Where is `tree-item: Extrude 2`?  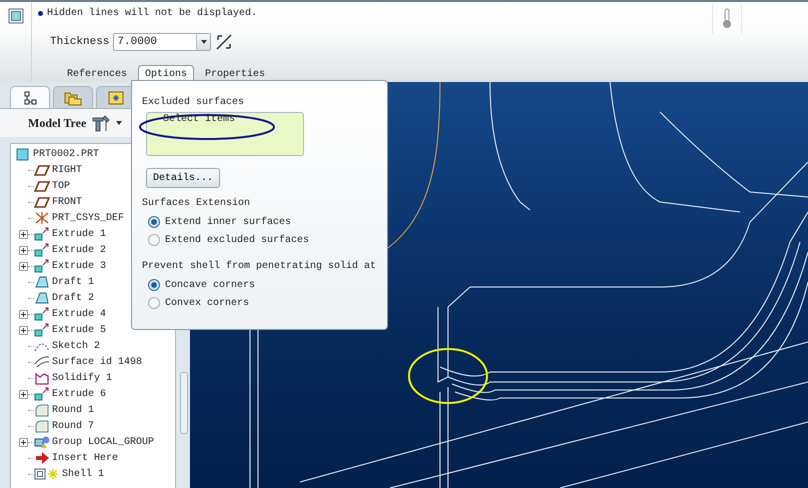 tree-item: Extrude 2 is located at coordinates (60, 250).